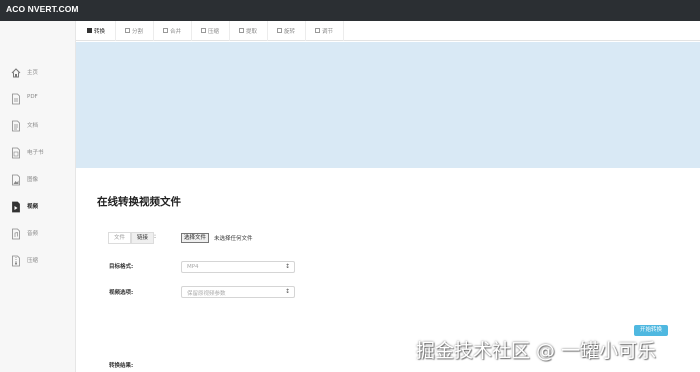 The width and height of the screenshot is (700, 372). What do you see at coordinates (238, 267) in the screenshot?
I see `target-format-select: MP4 ↕` at bounding box center [238, 267].